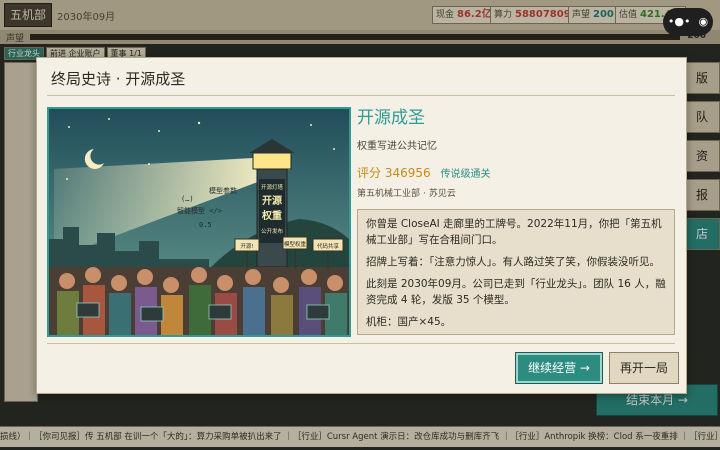 This screenshot has height=450, width=720. I want to click on tower-sign-line: 权重, so click(271, 215).